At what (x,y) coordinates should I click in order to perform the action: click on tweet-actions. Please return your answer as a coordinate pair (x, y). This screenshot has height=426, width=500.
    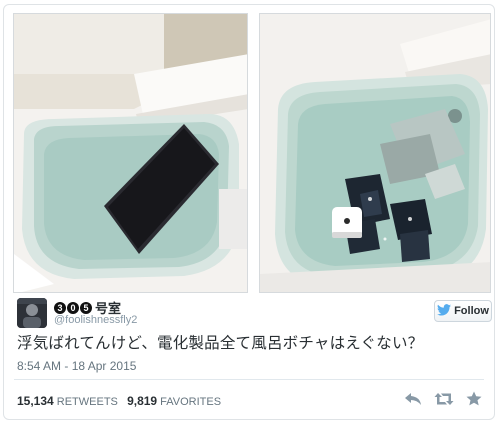
    Looking at the image, I should click on (443, 401).